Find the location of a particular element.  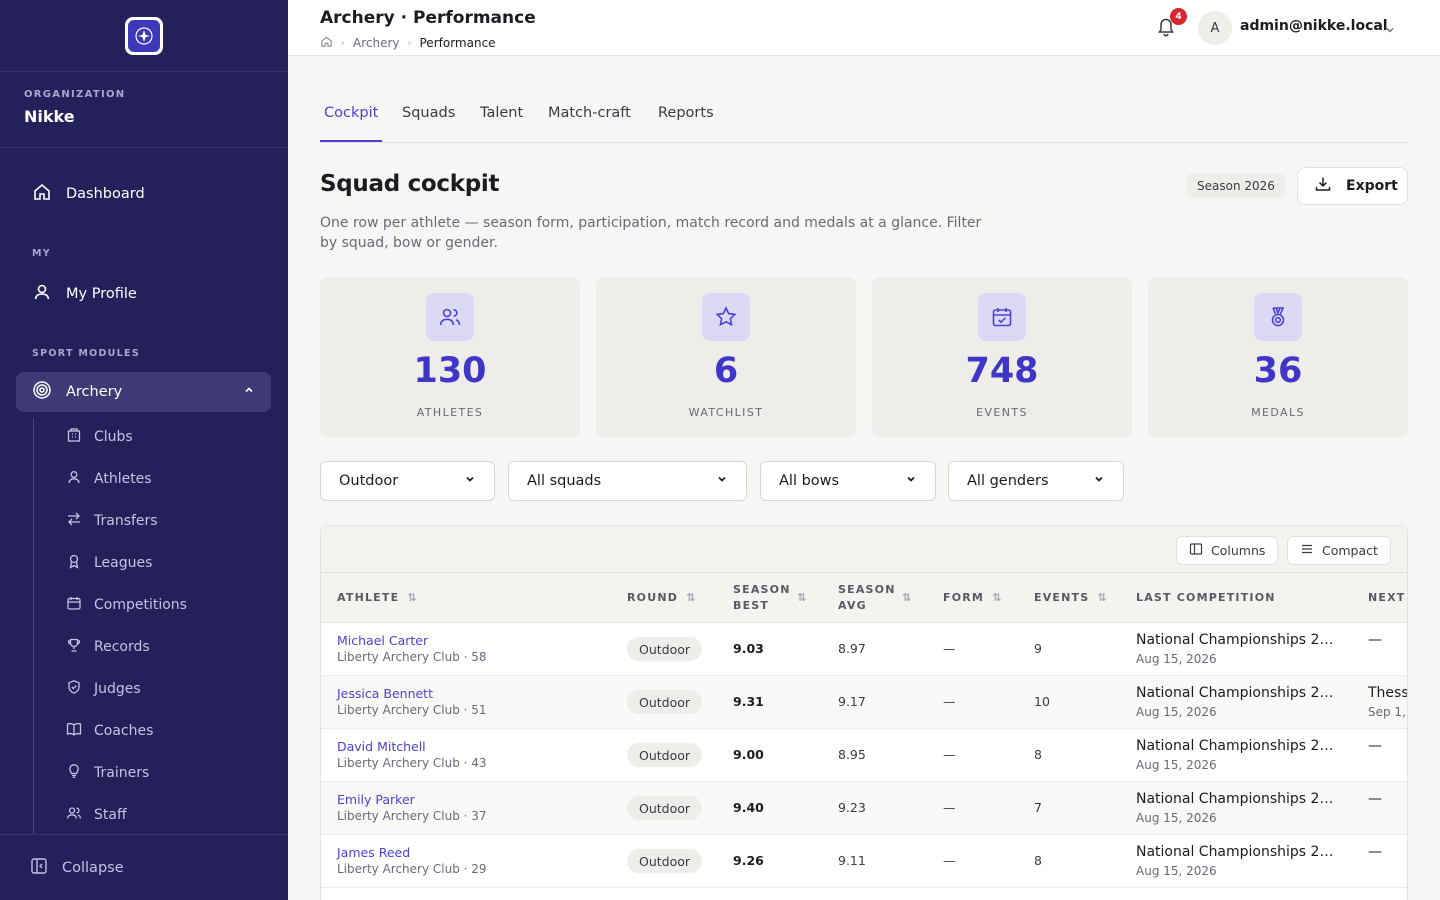

nav-sub-records: Records is located at coordinates (108, 647).